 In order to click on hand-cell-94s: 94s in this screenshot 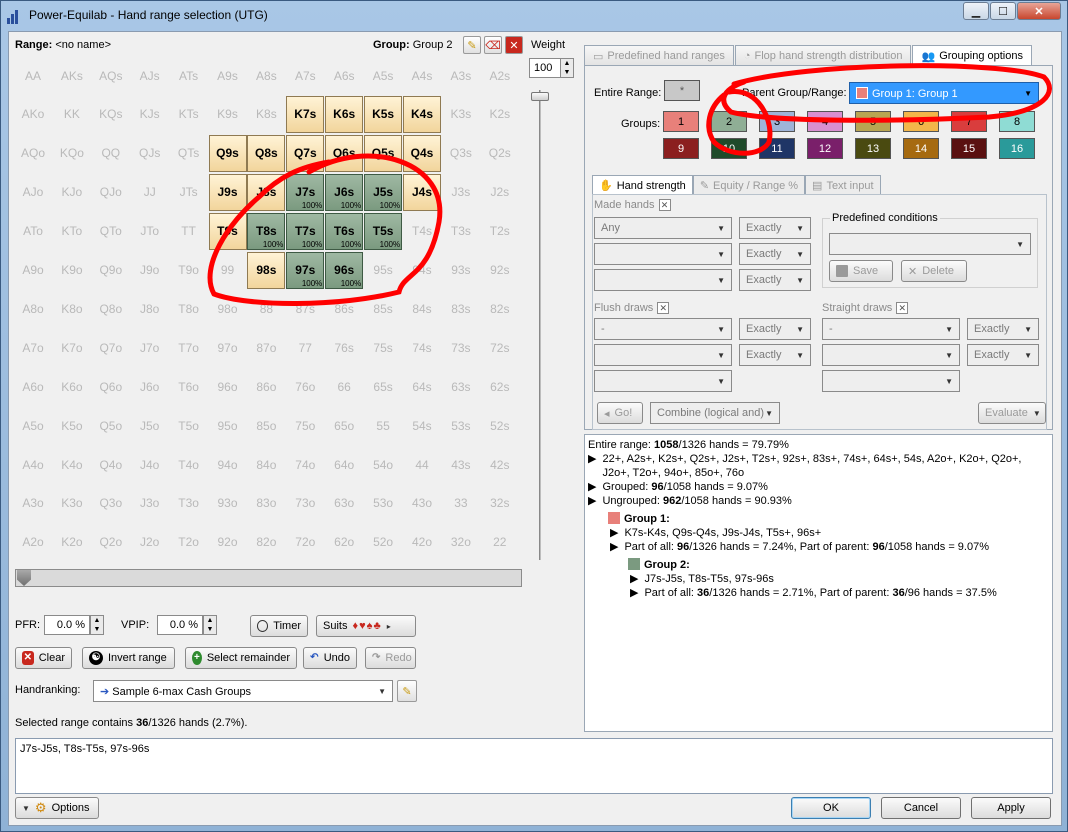, I will do `click(422, 270)`.